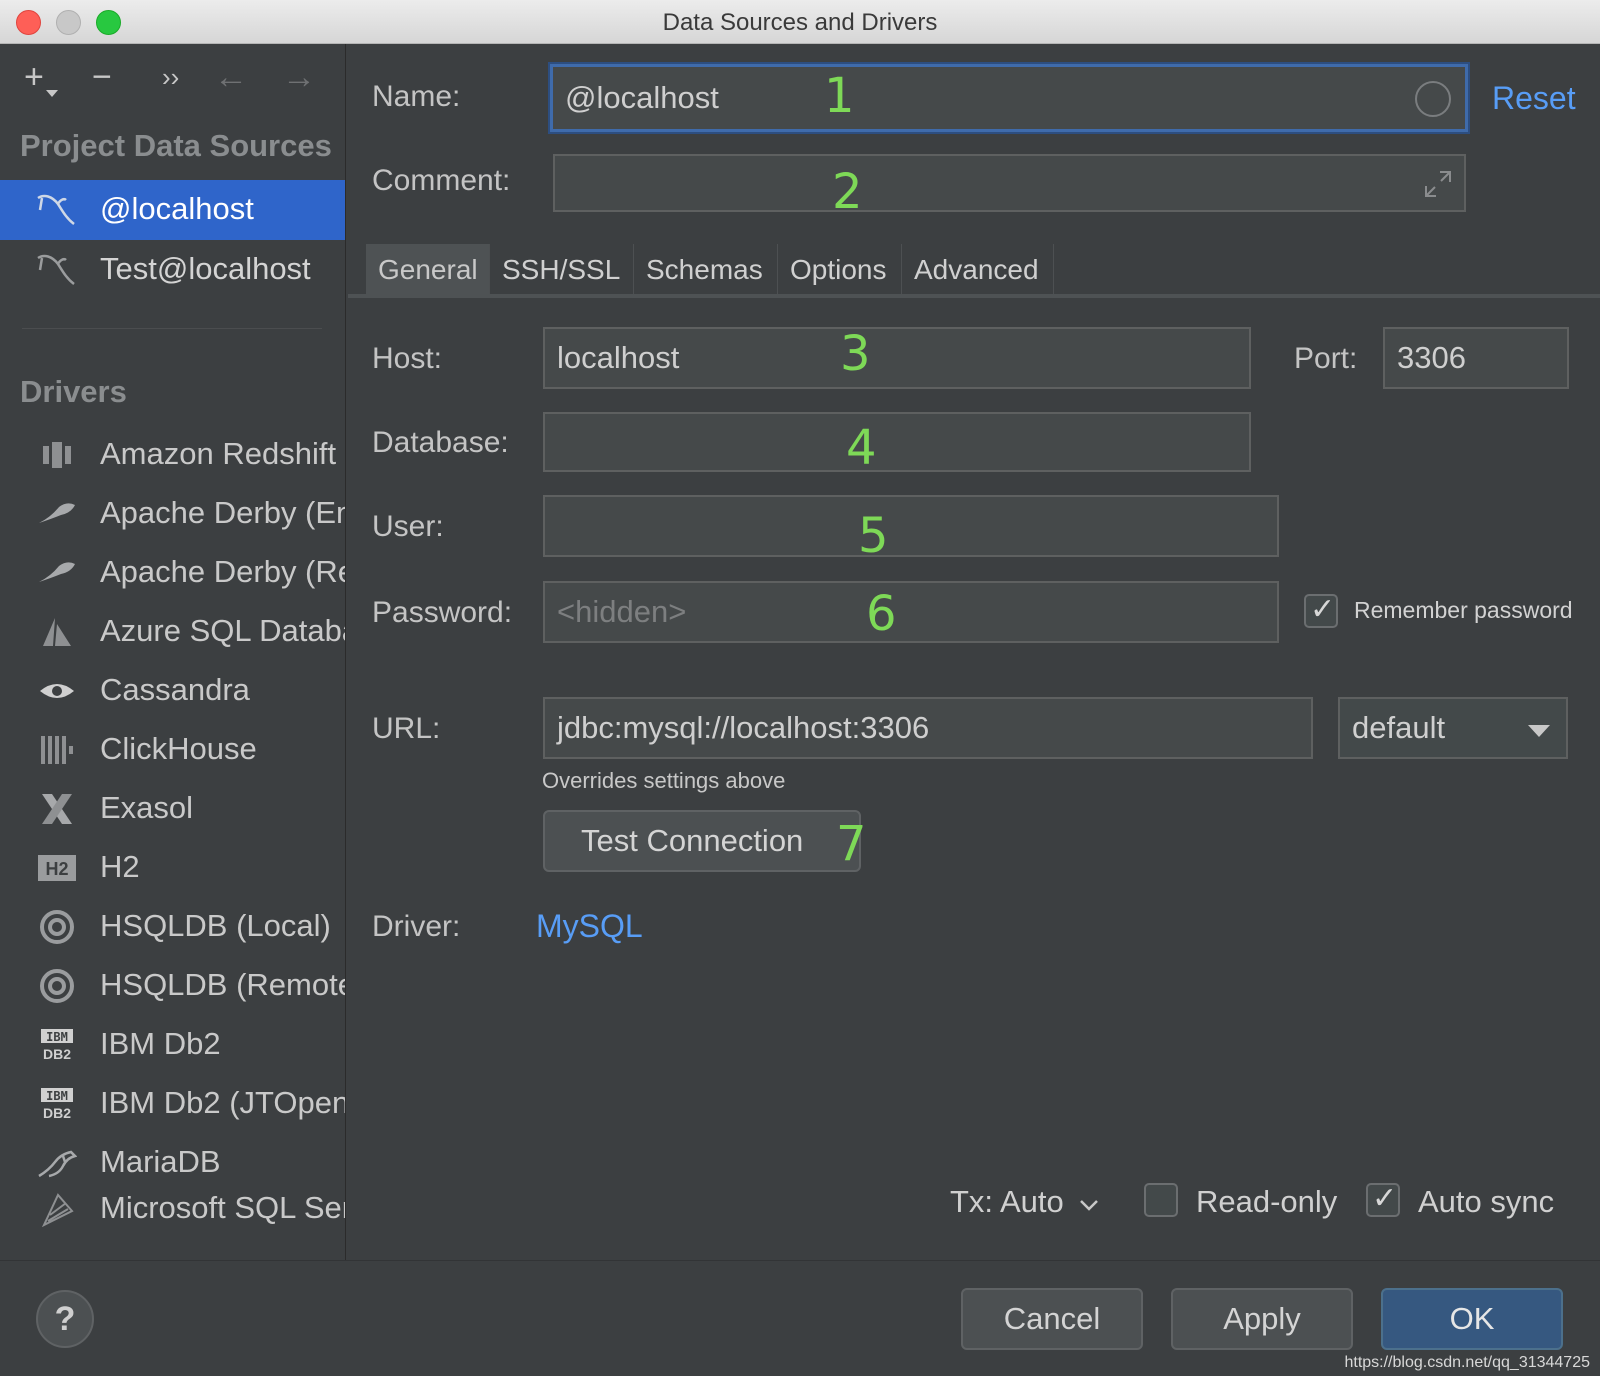  Describe the element at coordinates (911, 526) in the screenshot. I see `user-input` at that location.